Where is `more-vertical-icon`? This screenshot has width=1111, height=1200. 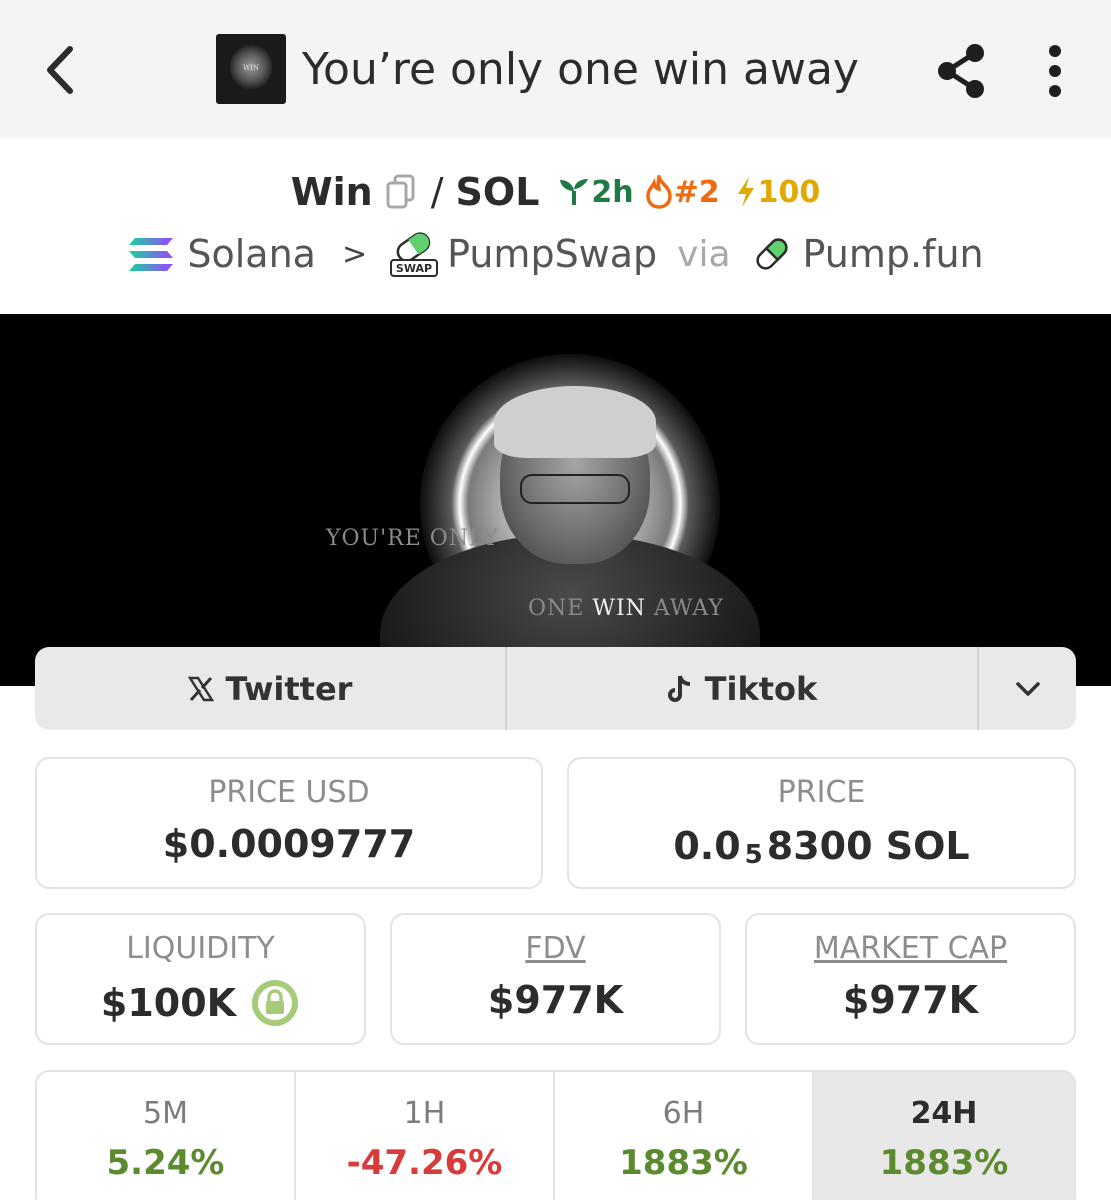
more-vertical-icon is located at coordinates (1055, 71).